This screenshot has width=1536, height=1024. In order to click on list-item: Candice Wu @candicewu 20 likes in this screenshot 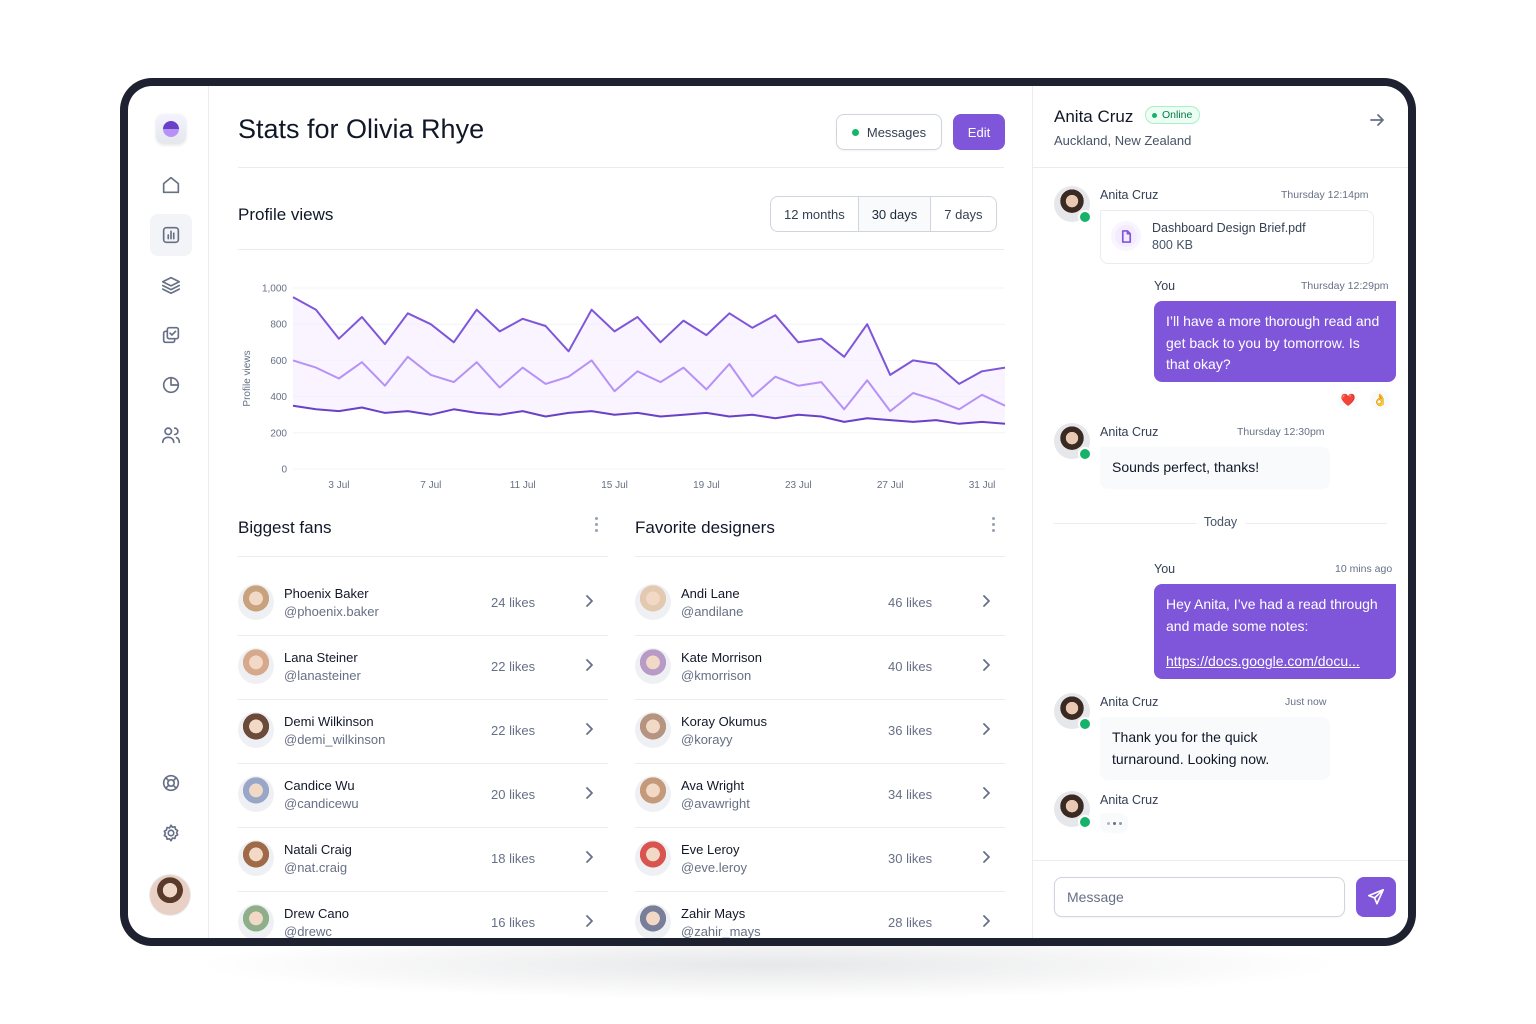, I will do `click(423, 796)`.